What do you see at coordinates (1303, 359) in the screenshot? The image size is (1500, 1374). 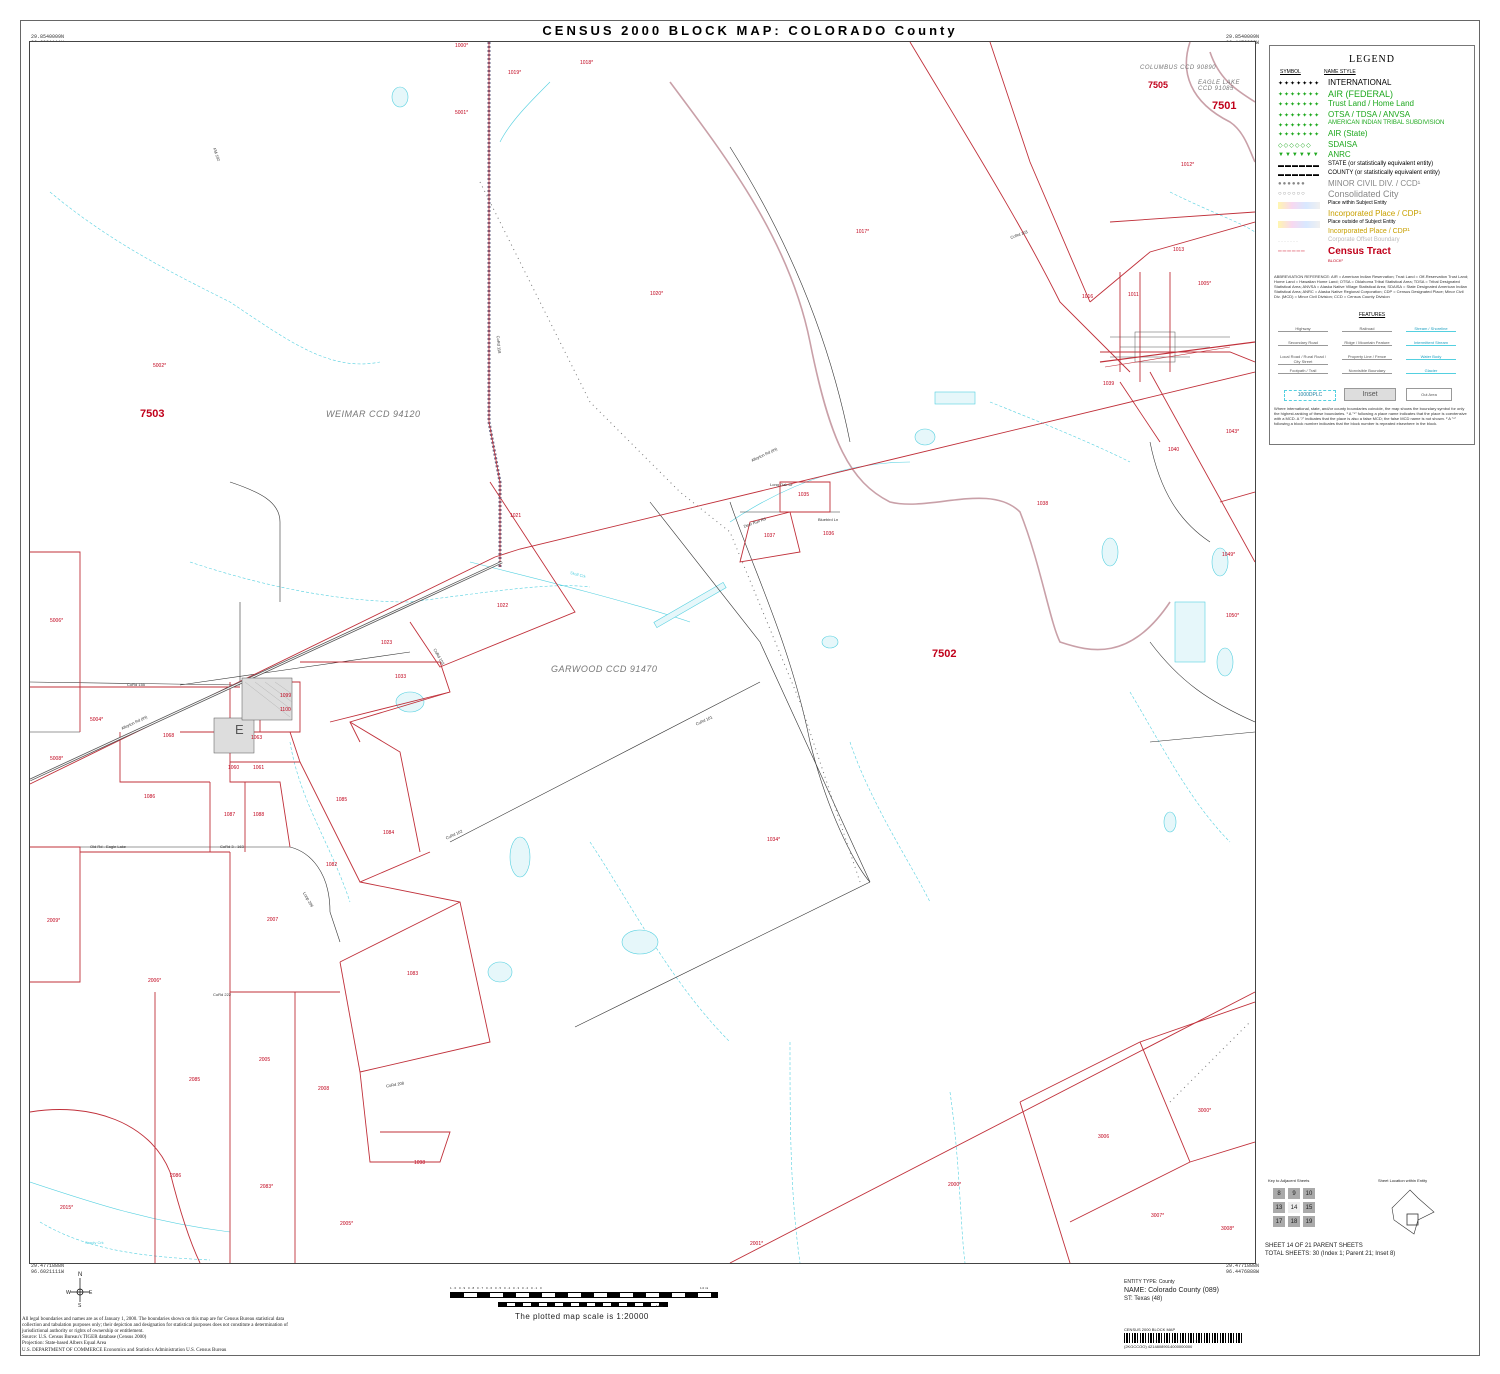 I see `feature-item: Local Road / Rural Road / City Street` at bounding box center [1303, 359].